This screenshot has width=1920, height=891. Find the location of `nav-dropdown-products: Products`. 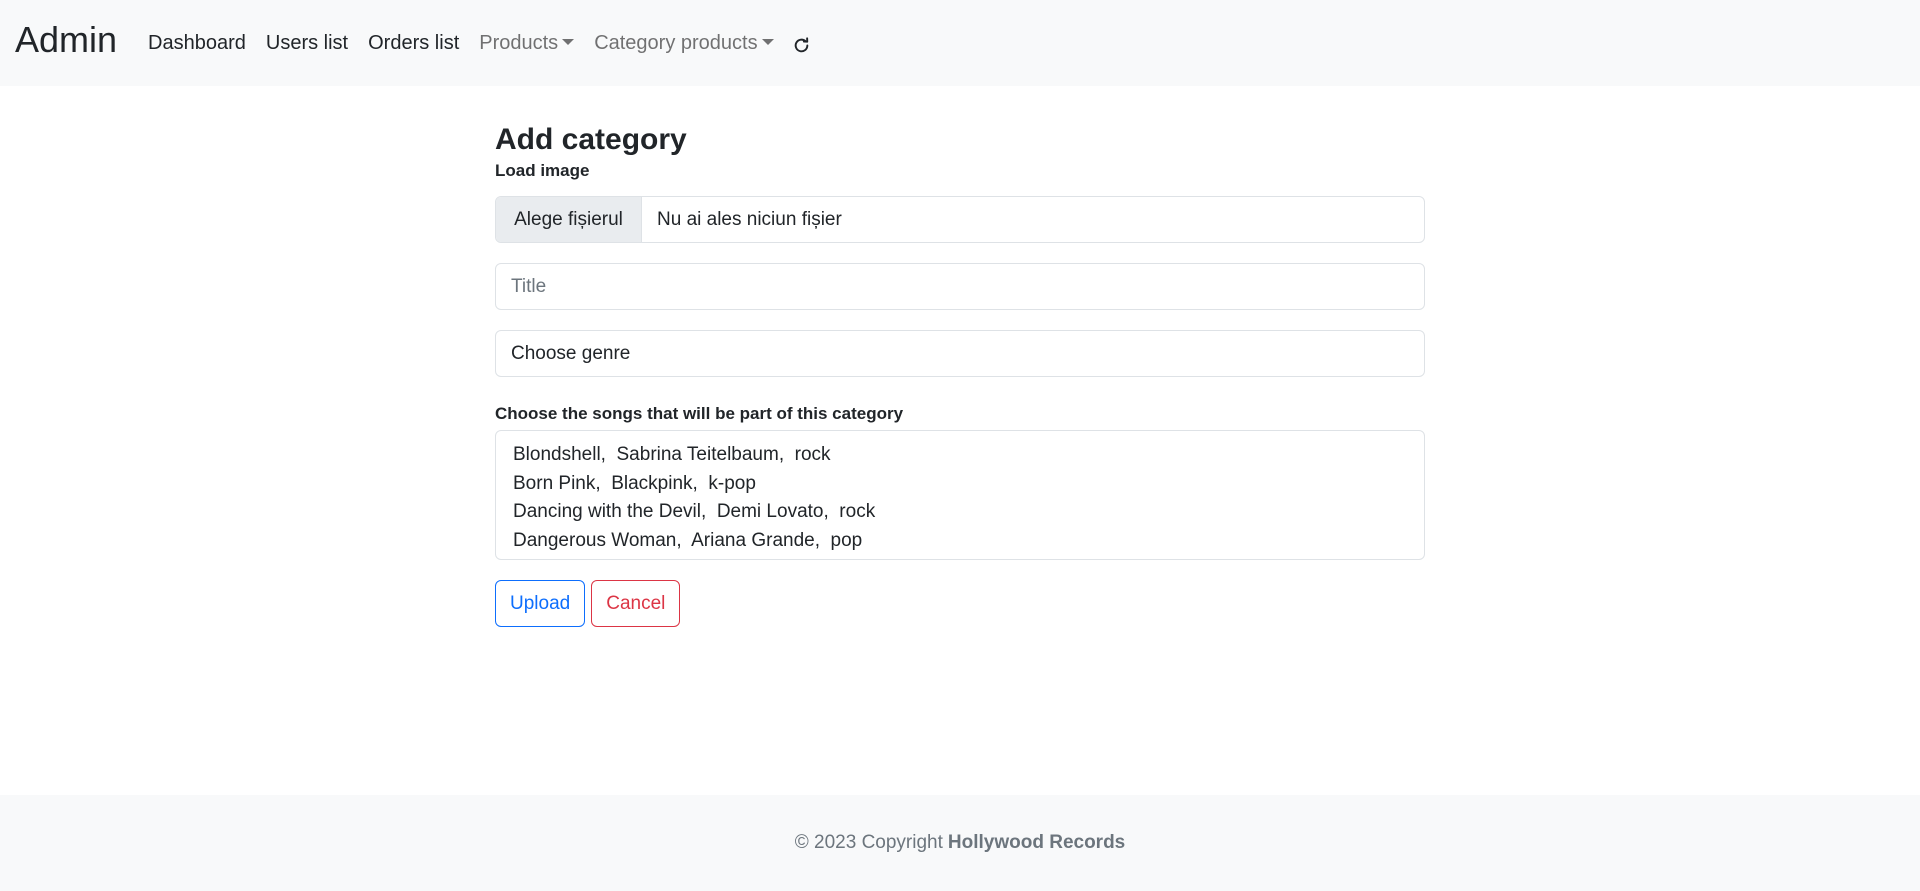

nav-dropdown-products: Products is located at coordinates (527, 43).